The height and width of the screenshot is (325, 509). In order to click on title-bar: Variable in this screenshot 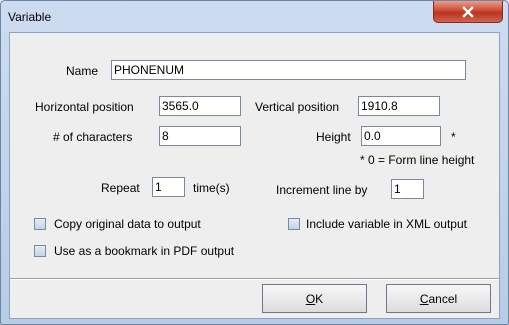, I will do `click(254, 16)`.